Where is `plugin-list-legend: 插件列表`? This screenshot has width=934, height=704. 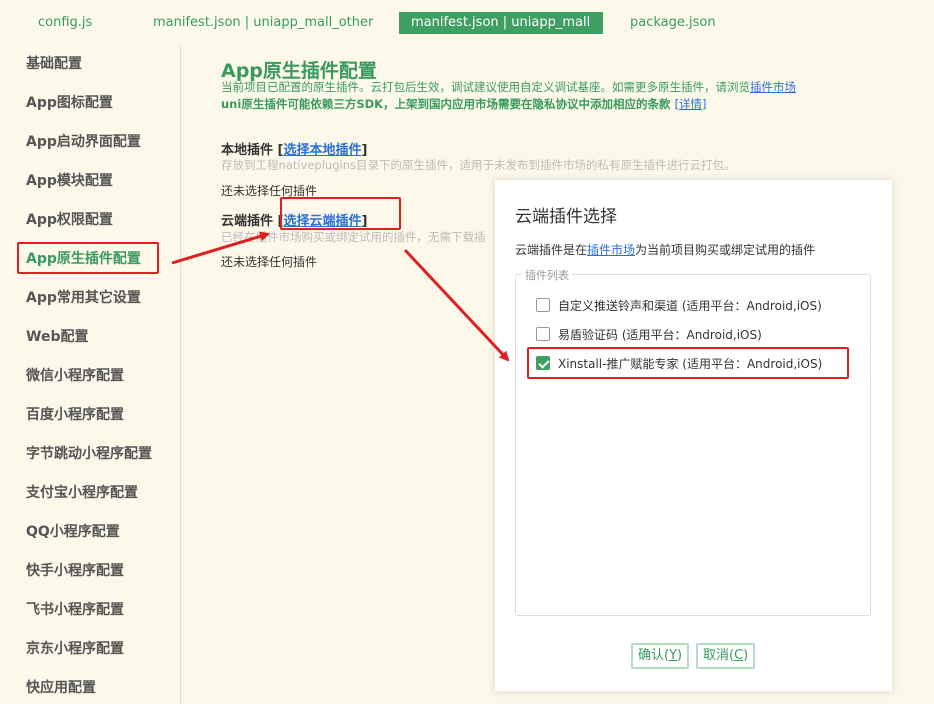
plugin-list-legend: 插件列表 is located at coordinates (547, 275).